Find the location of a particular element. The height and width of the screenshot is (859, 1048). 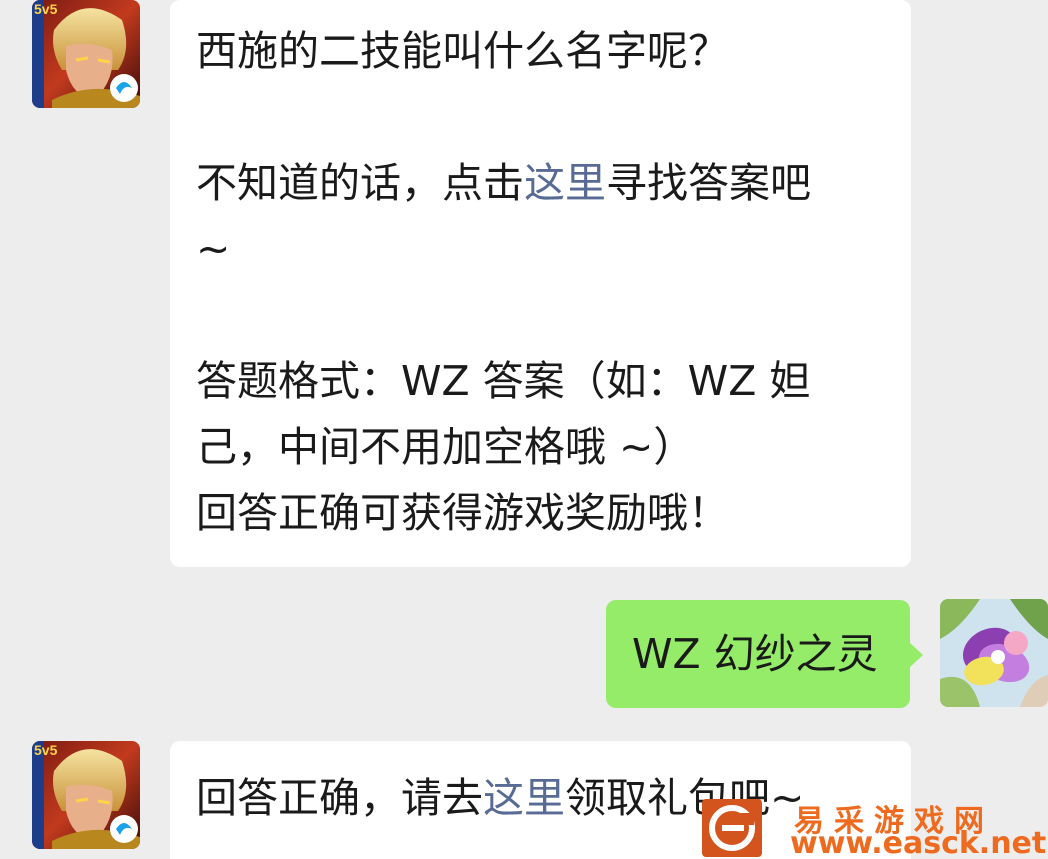

message-text: 答题格式：WZ 答案（如：WZ 妲 is located at coordinates (503, 381).